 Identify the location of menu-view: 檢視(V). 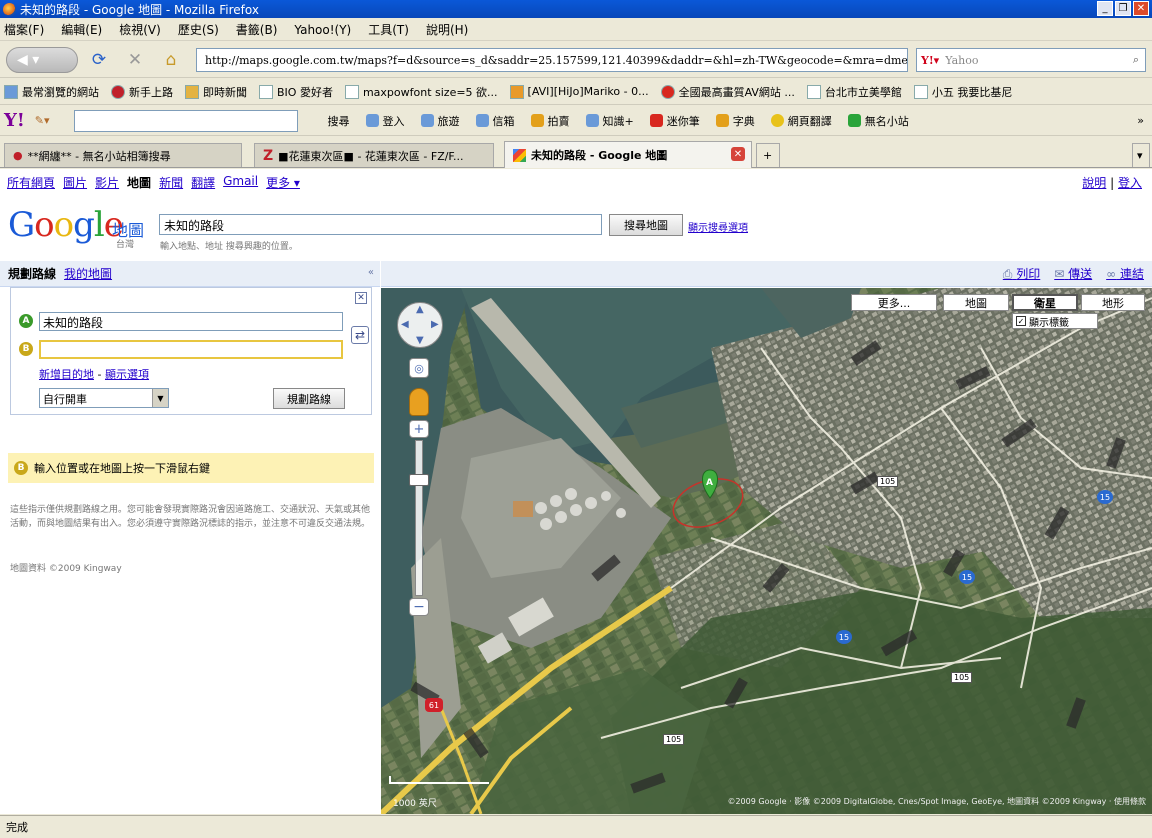
(140, 29).